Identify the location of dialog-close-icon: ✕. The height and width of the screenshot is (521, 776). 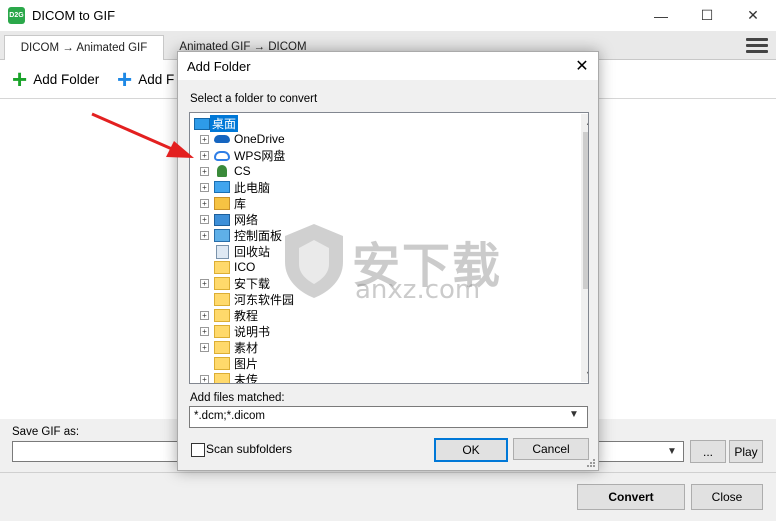
(582, 66).